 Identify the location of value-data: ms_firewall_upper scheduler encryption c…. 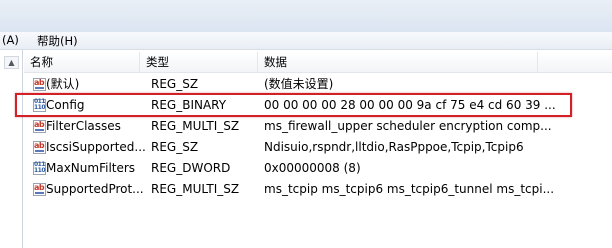
(408, 126).